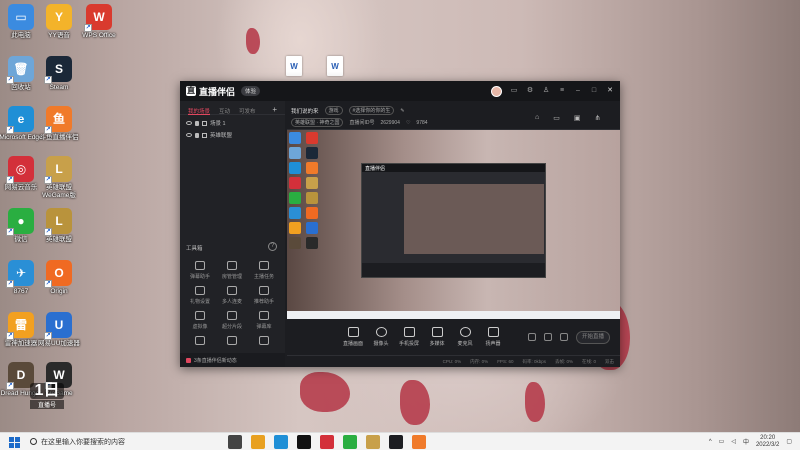 This screenshot has height=450, width=800. Describe the element at coordinates (232, 295) in the screenshot. I see `tool-item: 多人连麦` at that location.